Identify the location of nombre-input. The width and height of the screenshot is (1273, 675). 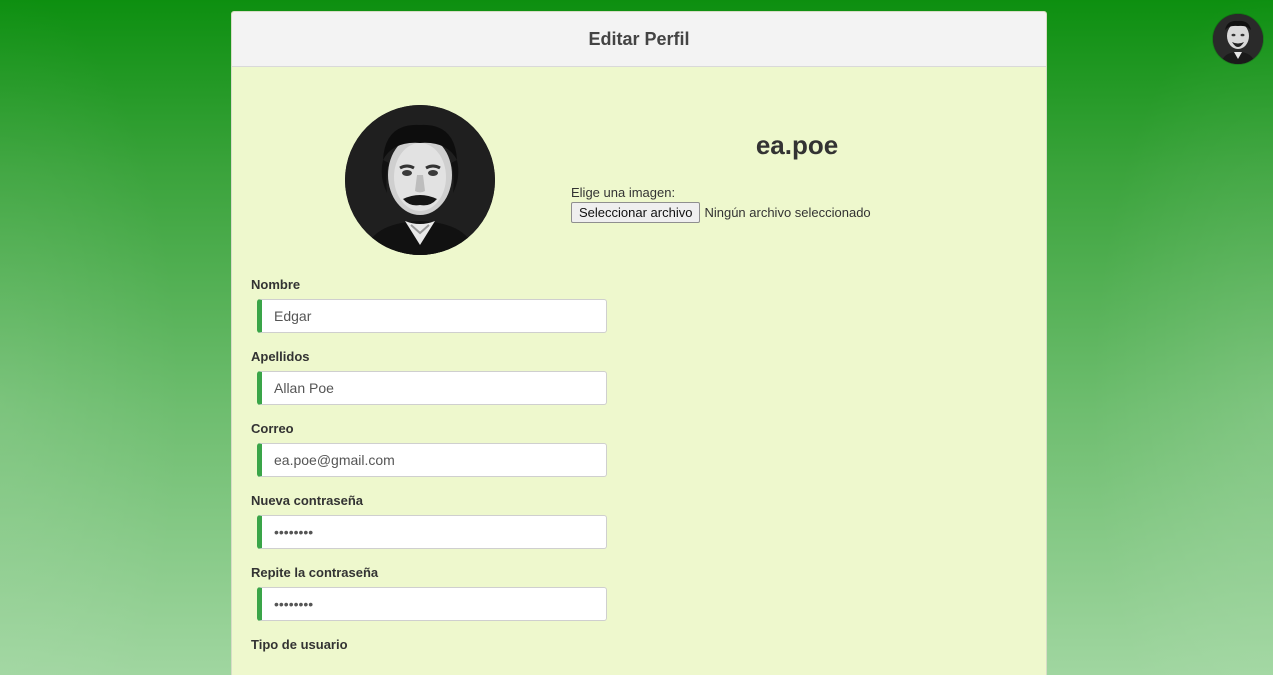
(432, 316).